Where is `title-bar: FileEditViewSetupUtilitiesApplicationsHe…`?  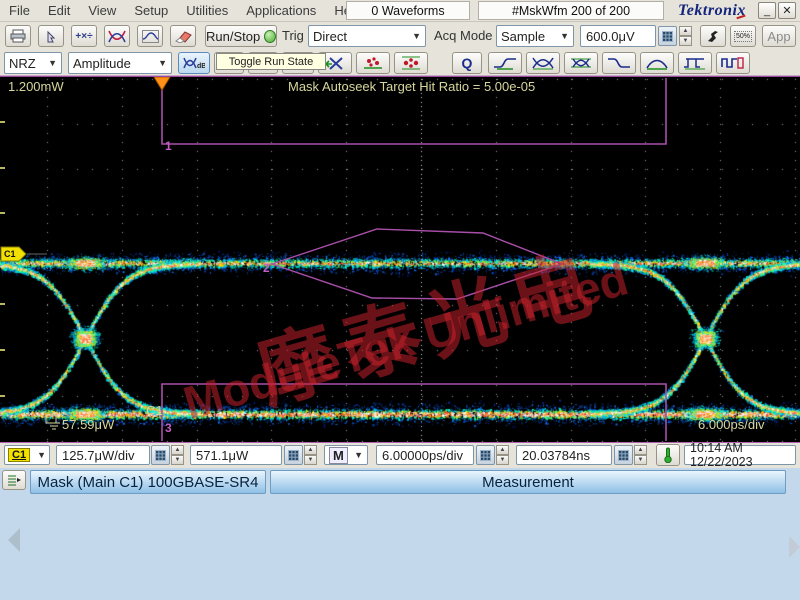 title-bar: FileEditViewSetupUtilitiesApplicationsHe… is located at coordinates (400, 11).